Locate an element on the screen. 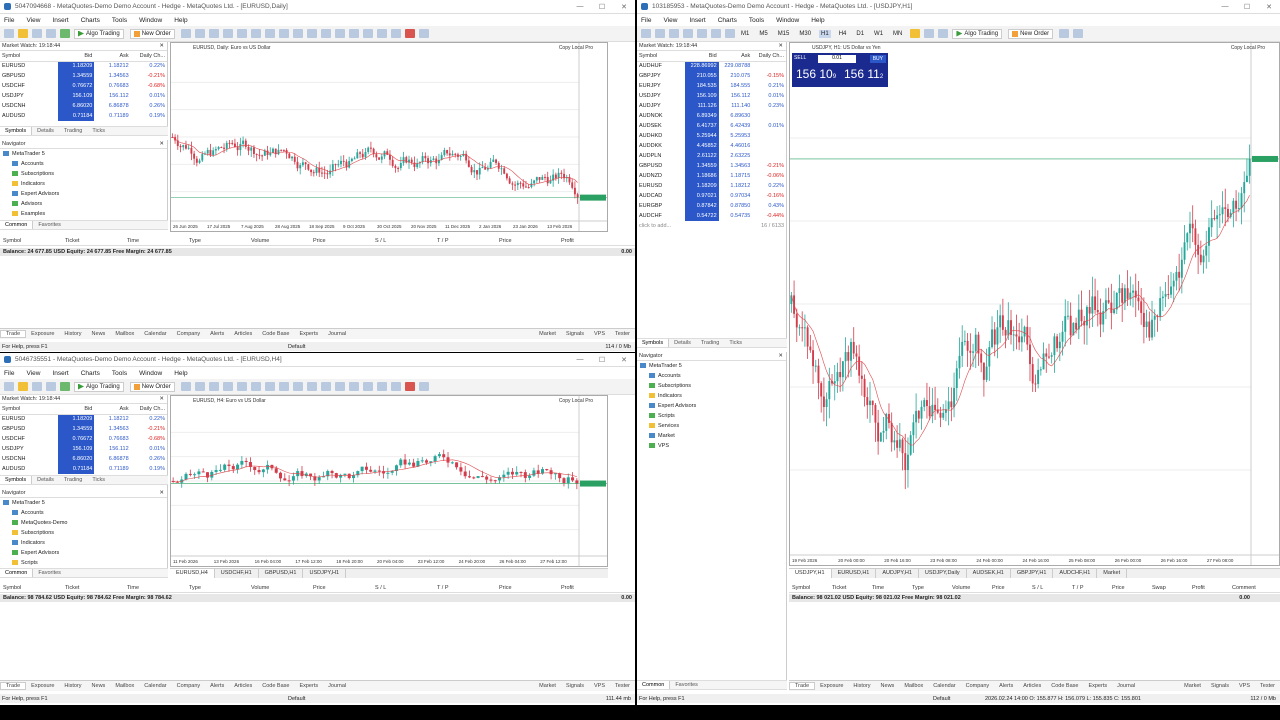 Image resolution: width=1280 pixels, height=720 pixels. help-icon is located at coordinates (409, 33).